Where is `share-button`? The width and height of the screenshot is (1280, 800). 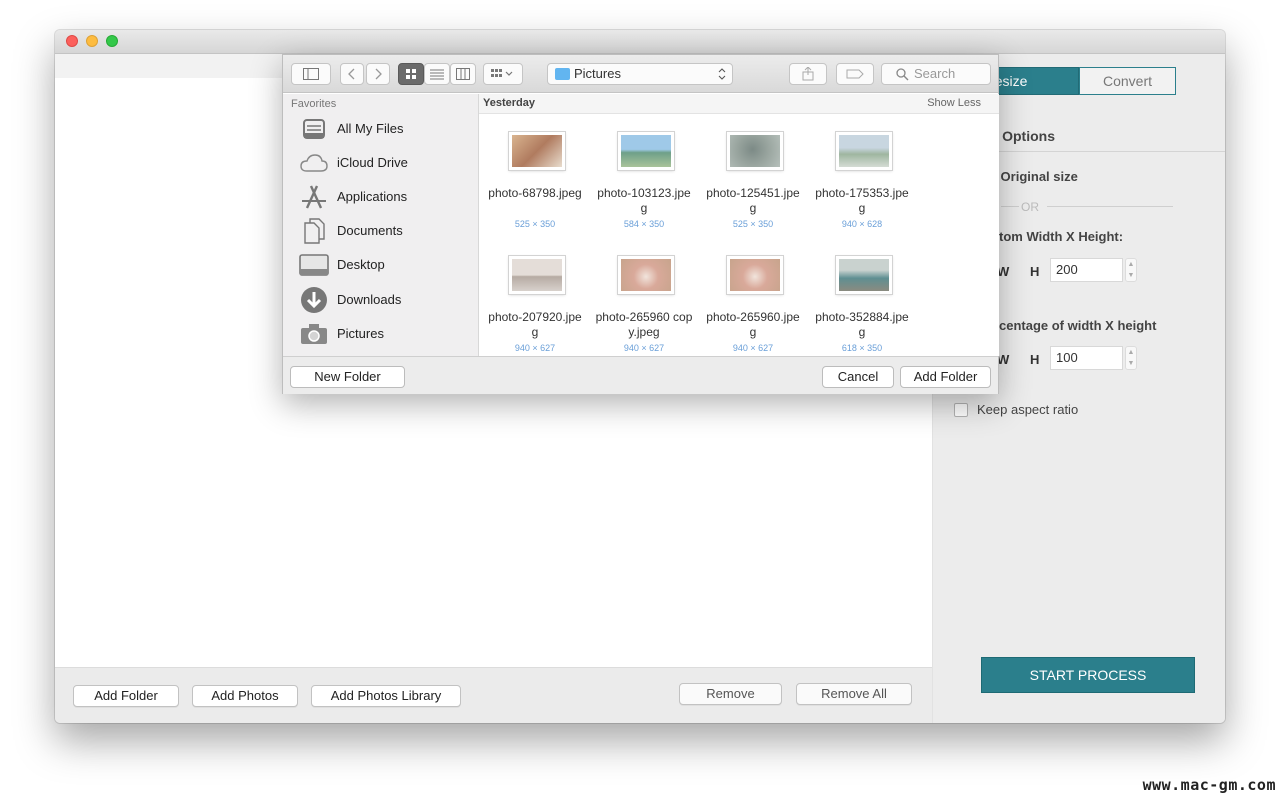
share-button is located at coordinates (808, 74).